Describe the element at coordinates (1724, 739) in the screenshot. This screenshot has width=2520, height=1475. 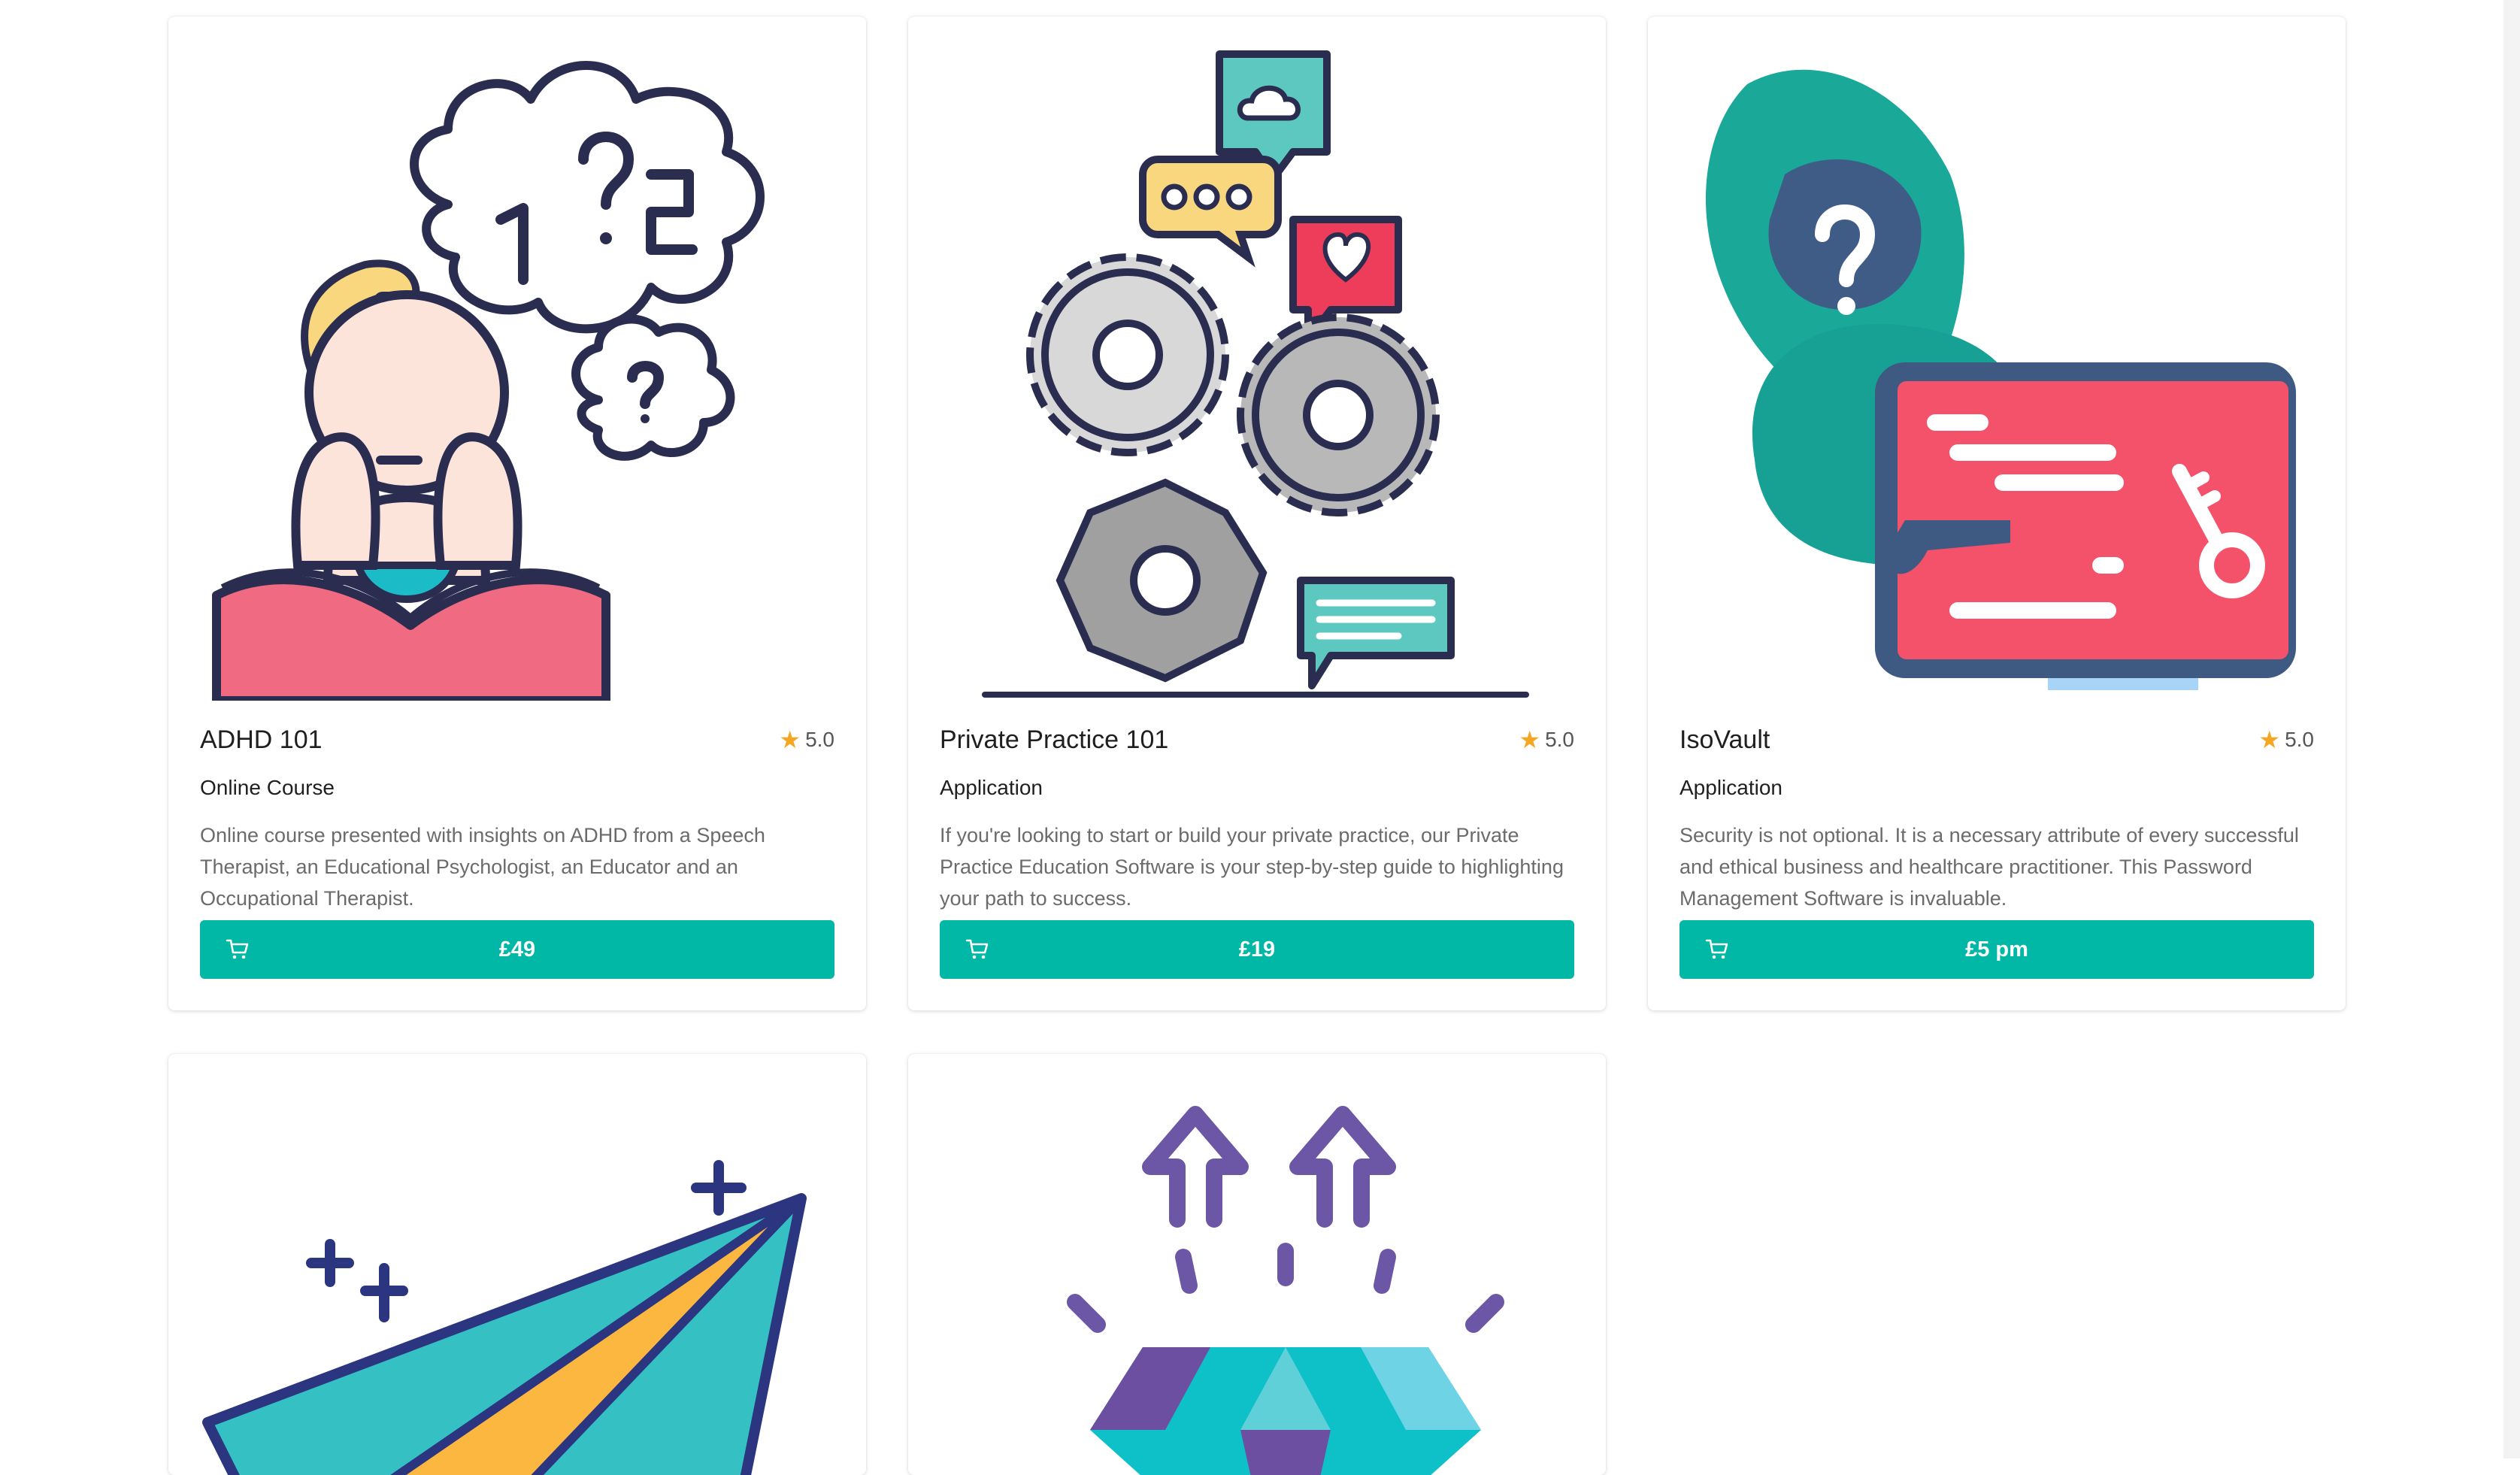
I see `product-title: IsoVault` at that location.